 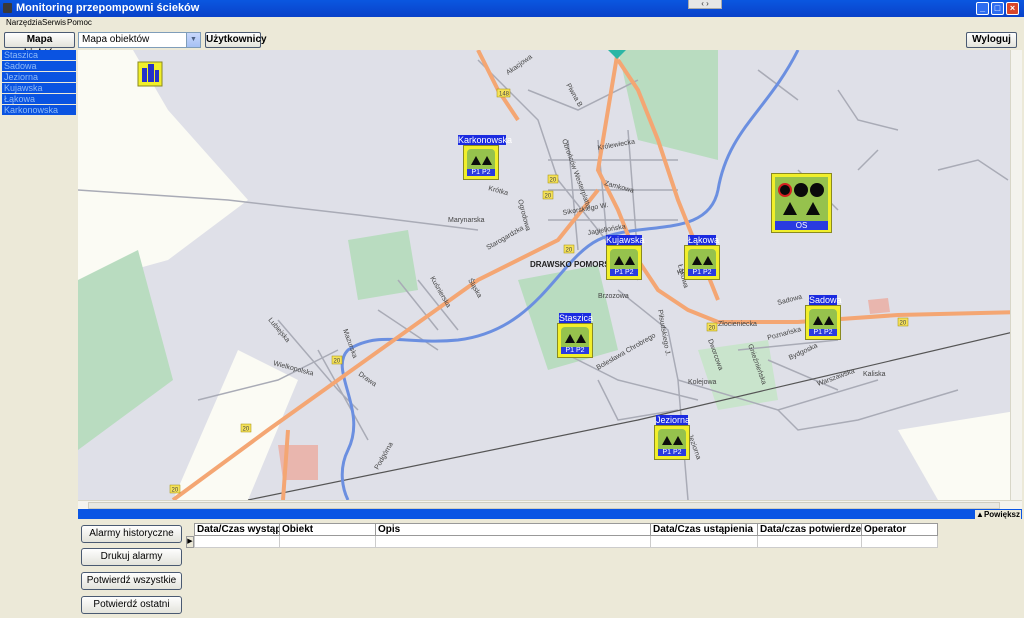 What do you see at coordinates (801, 203) in the screenshot?
I see `treatment-plant-marker: OS` at bounding box center [801, 203].